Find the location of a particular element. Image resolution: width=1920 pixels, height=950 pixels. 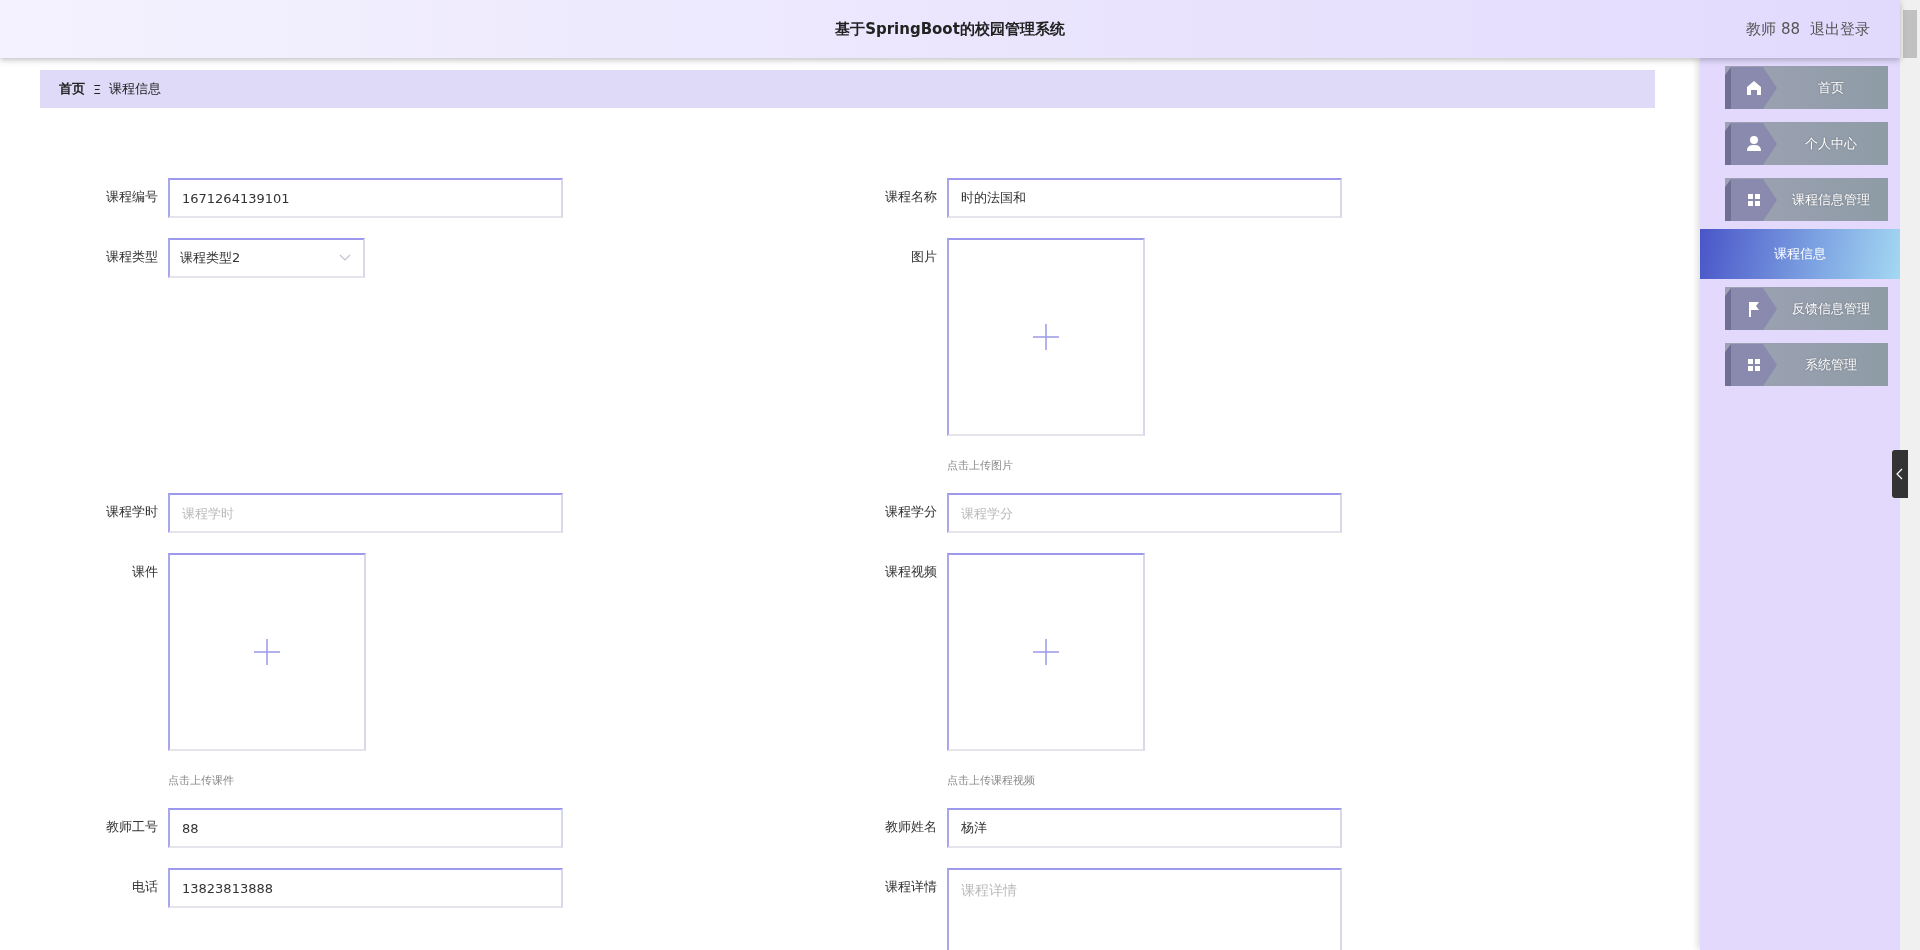

field-label: 图片 is located at coordinates (923, 257).